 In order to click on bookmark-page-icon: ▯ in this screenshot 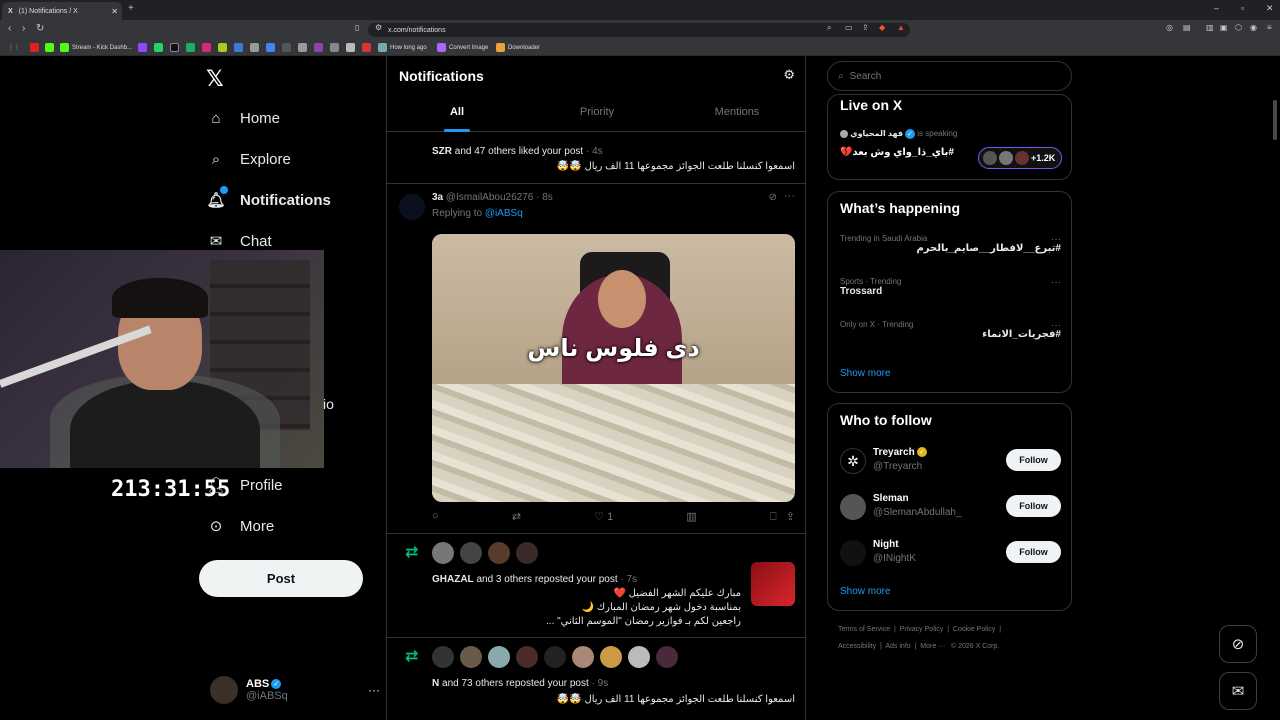, I will do `click(357, 27)`.